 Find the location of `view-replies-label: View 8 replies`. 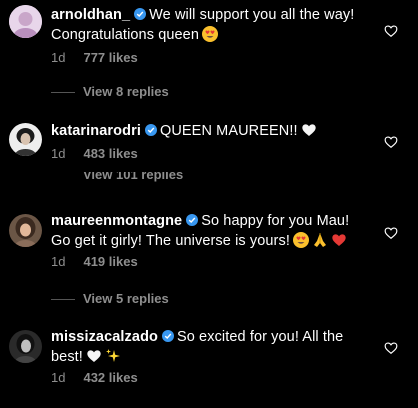

view-replies-label: View 8 replies is located at coordinates (126, 91).